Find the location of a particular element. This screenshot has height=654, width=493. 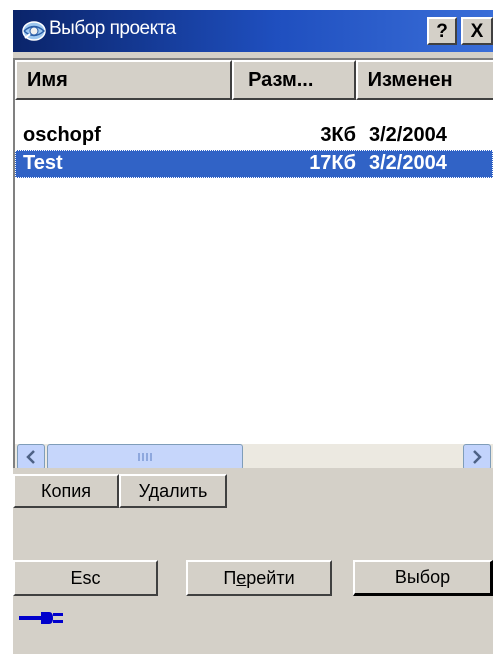

column-header-modified: Изменен is located at coordinates (424, 80).